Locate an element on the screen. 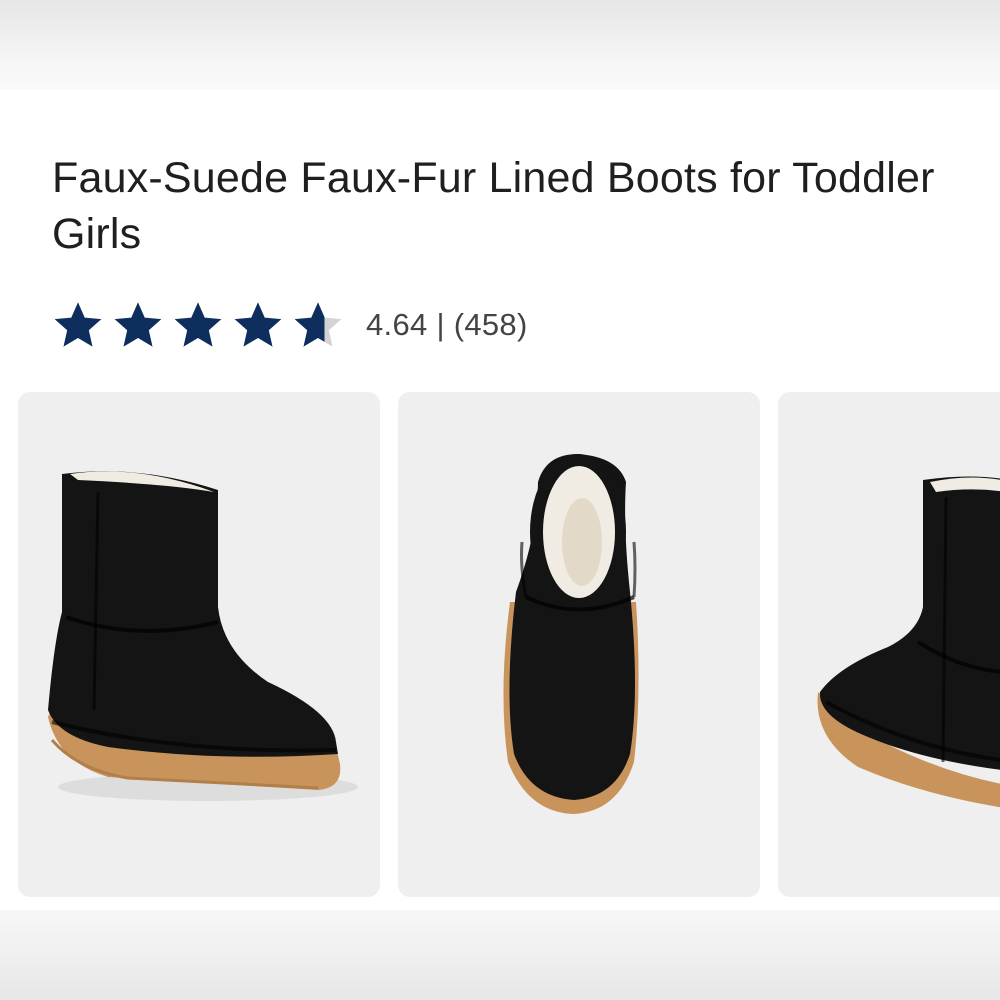  boot-angled-view-image is located at coordinates (908, 642).